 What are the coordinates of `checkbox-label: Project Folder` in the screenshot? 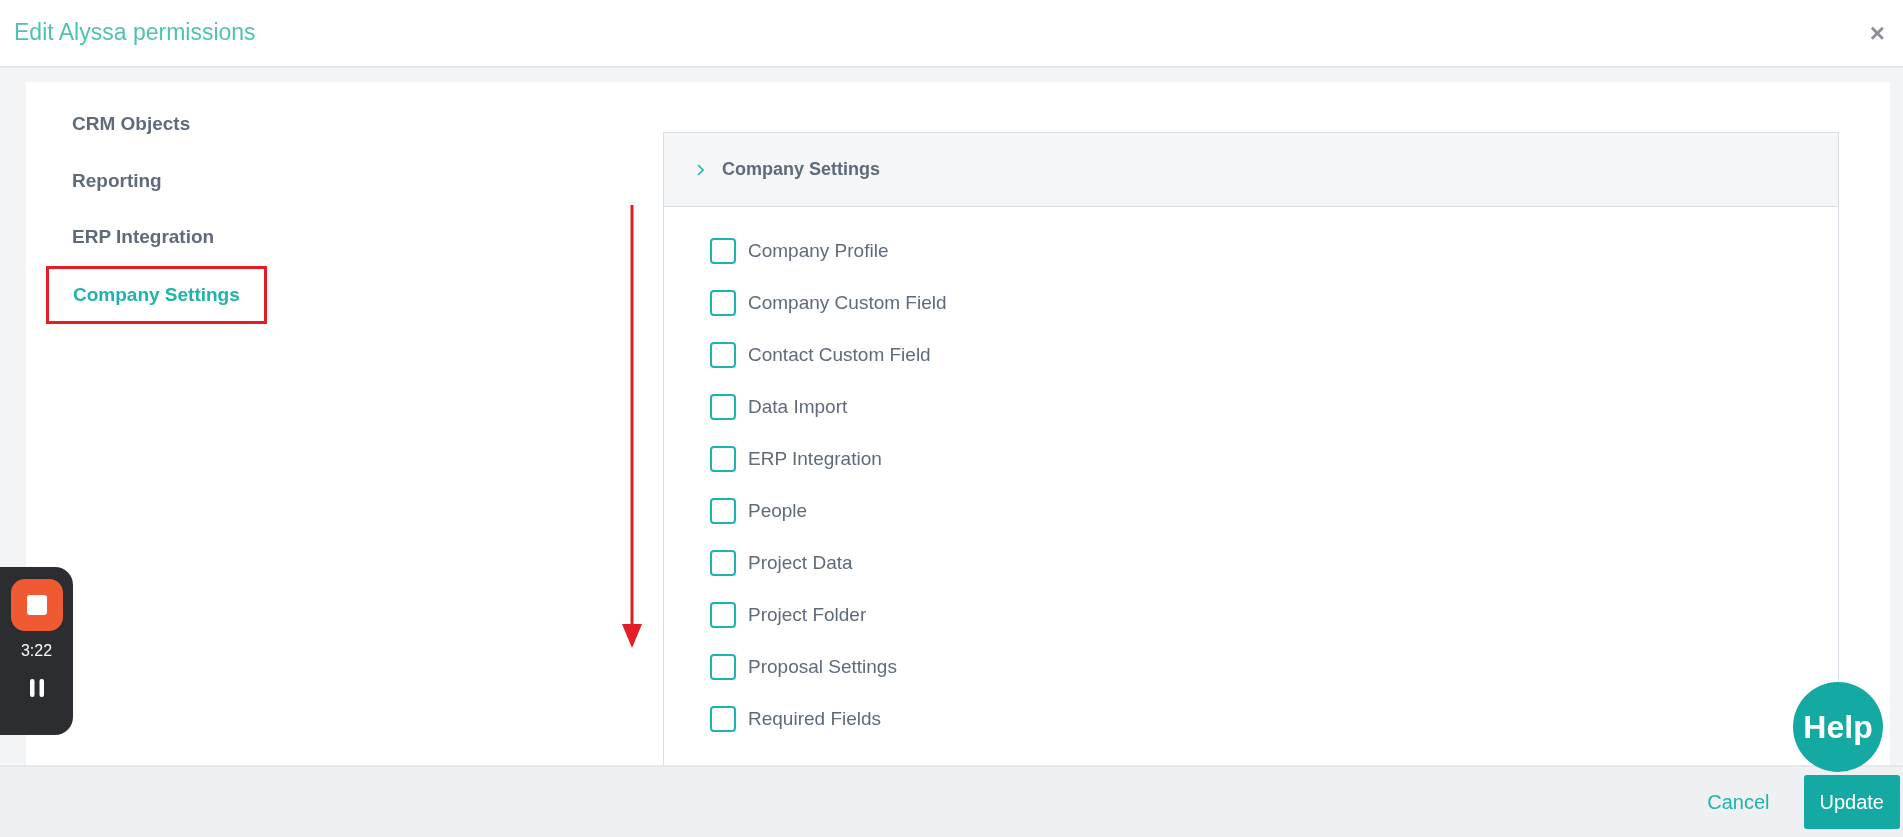 It's located at (807, 614).